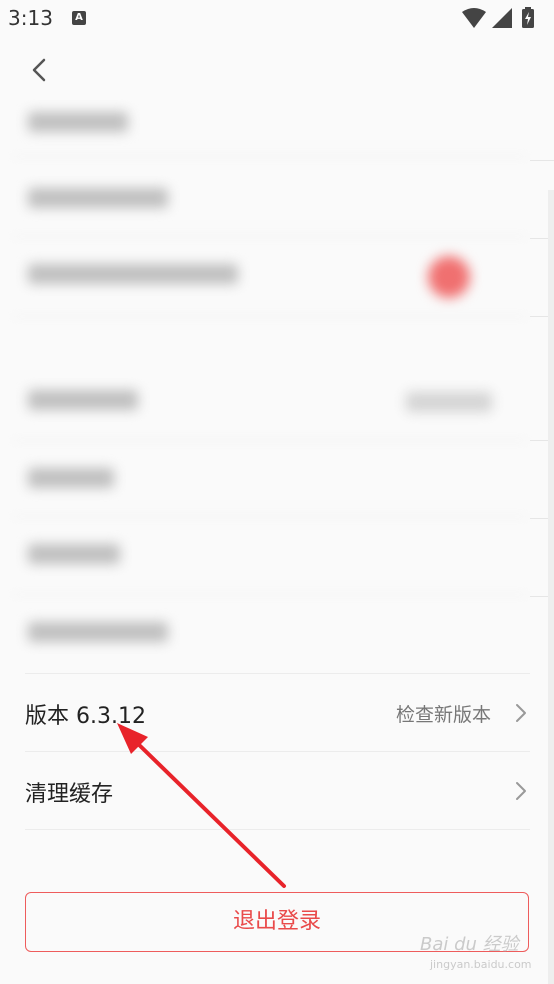 The width and height of the screenshot is (554, 984). I want to click on signal-icon, so click(502, 18).